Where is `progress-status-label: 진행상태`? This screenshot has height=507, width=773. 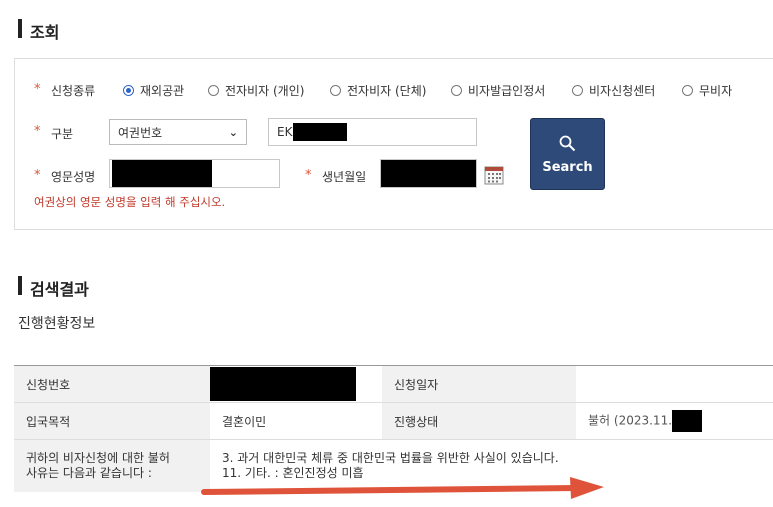
progress-status-label: 진행상태 is located at coordinates (479, 421).